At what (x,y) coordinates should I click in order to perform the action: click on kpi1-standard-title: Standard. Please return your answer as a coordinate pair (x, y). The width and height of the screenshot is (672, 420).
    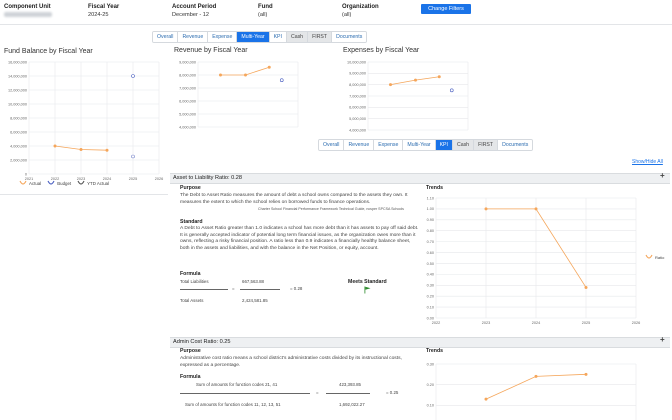
    Looking at the image, I should click on (191, 222).